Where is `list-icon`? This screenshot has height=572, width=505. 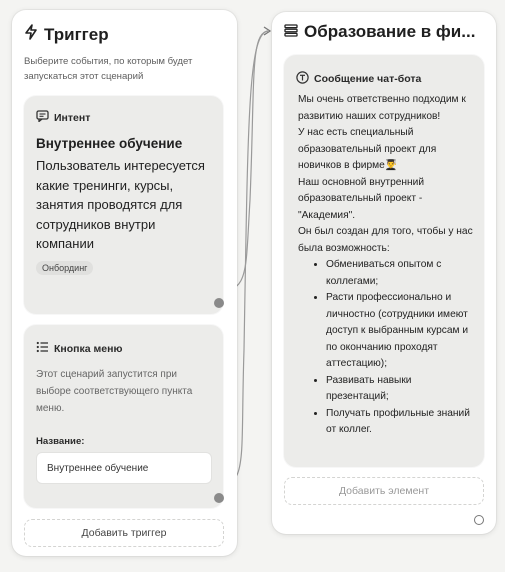 list-icon is located at coordinates (291, 32).